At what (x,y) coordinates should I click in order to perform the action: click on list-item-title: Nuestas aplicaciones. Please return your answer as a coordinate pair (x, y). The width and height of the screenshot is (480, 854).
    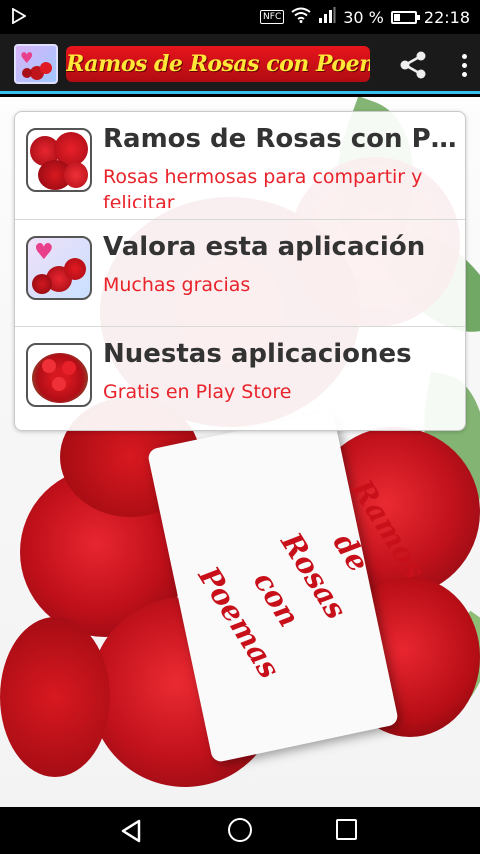
    Looking at the image, I should click on (257, 354).